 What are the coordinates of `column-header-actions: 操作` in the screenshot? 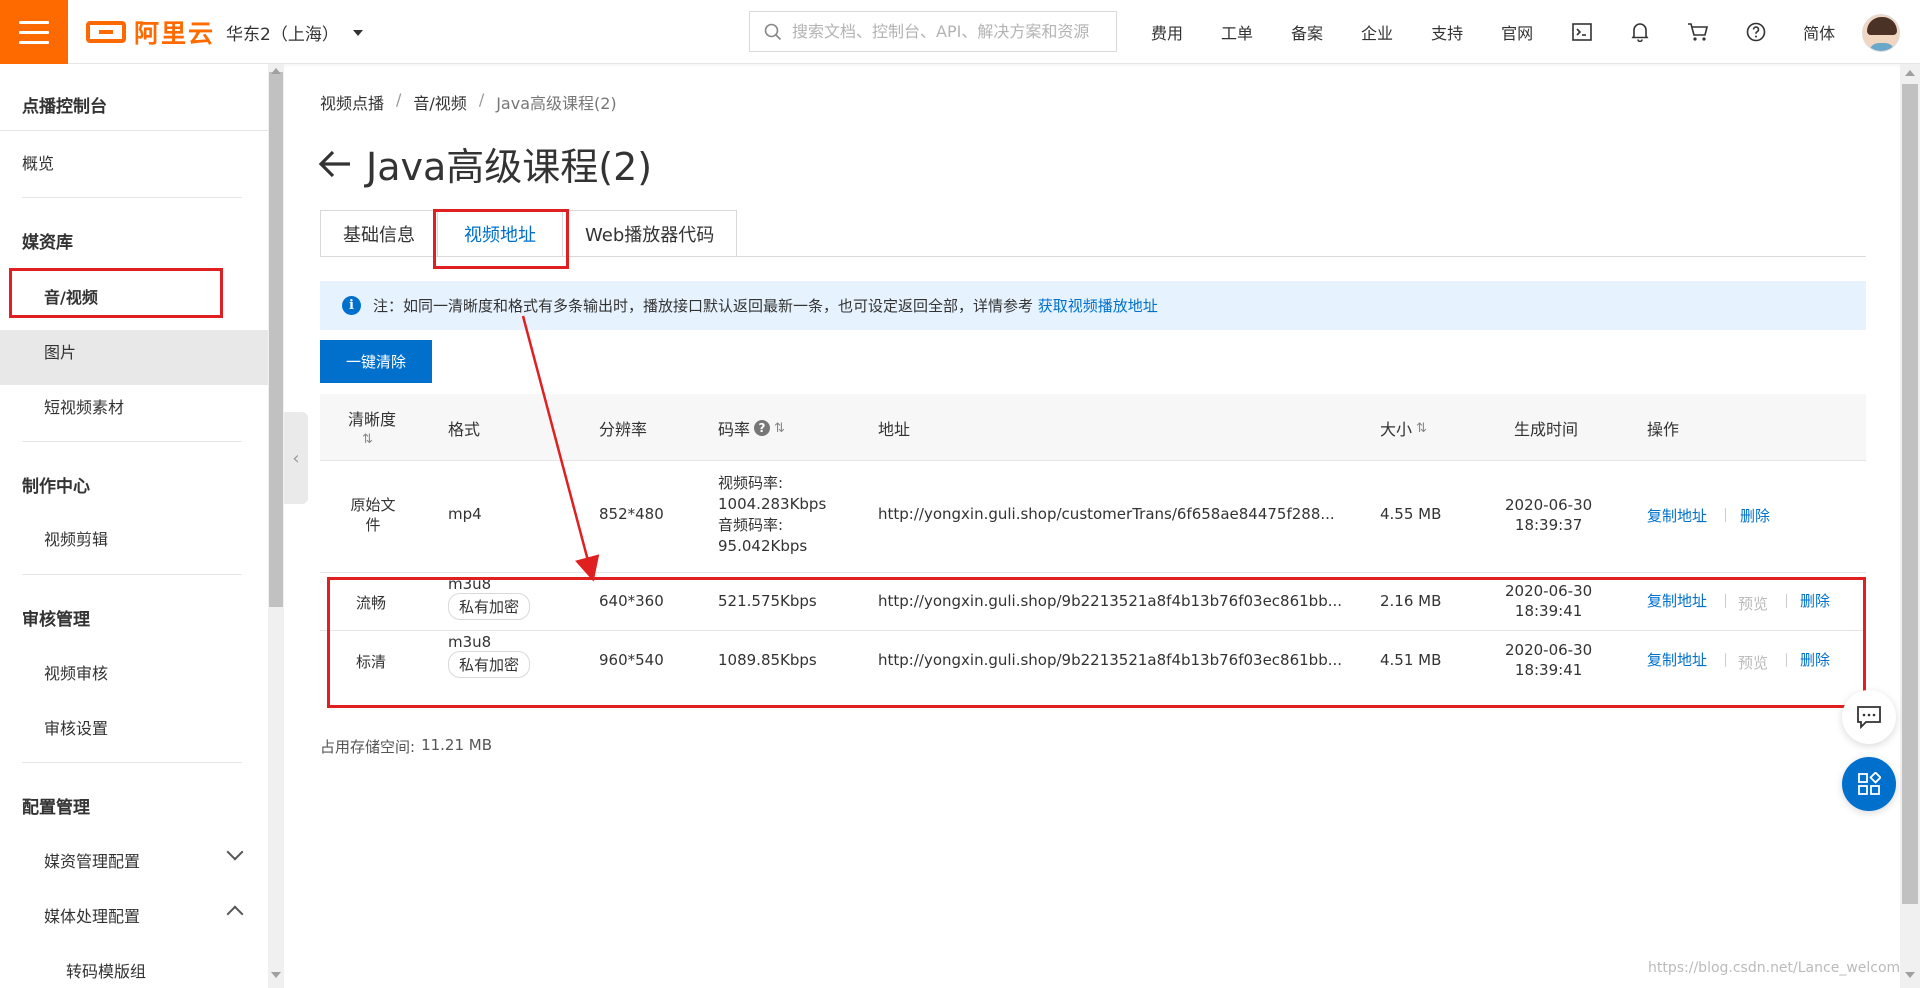 It's located at (1663, 429).